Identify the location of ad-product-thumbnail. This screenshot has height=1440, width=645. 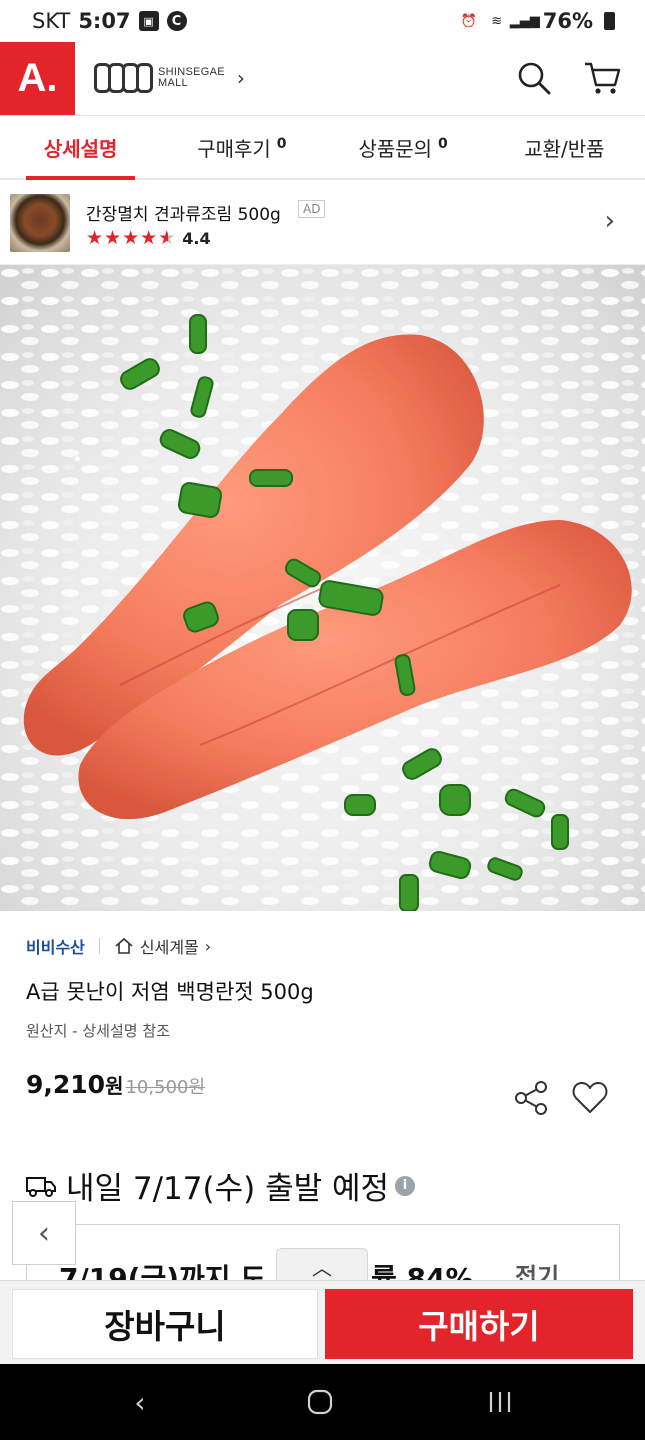
(40, 223).